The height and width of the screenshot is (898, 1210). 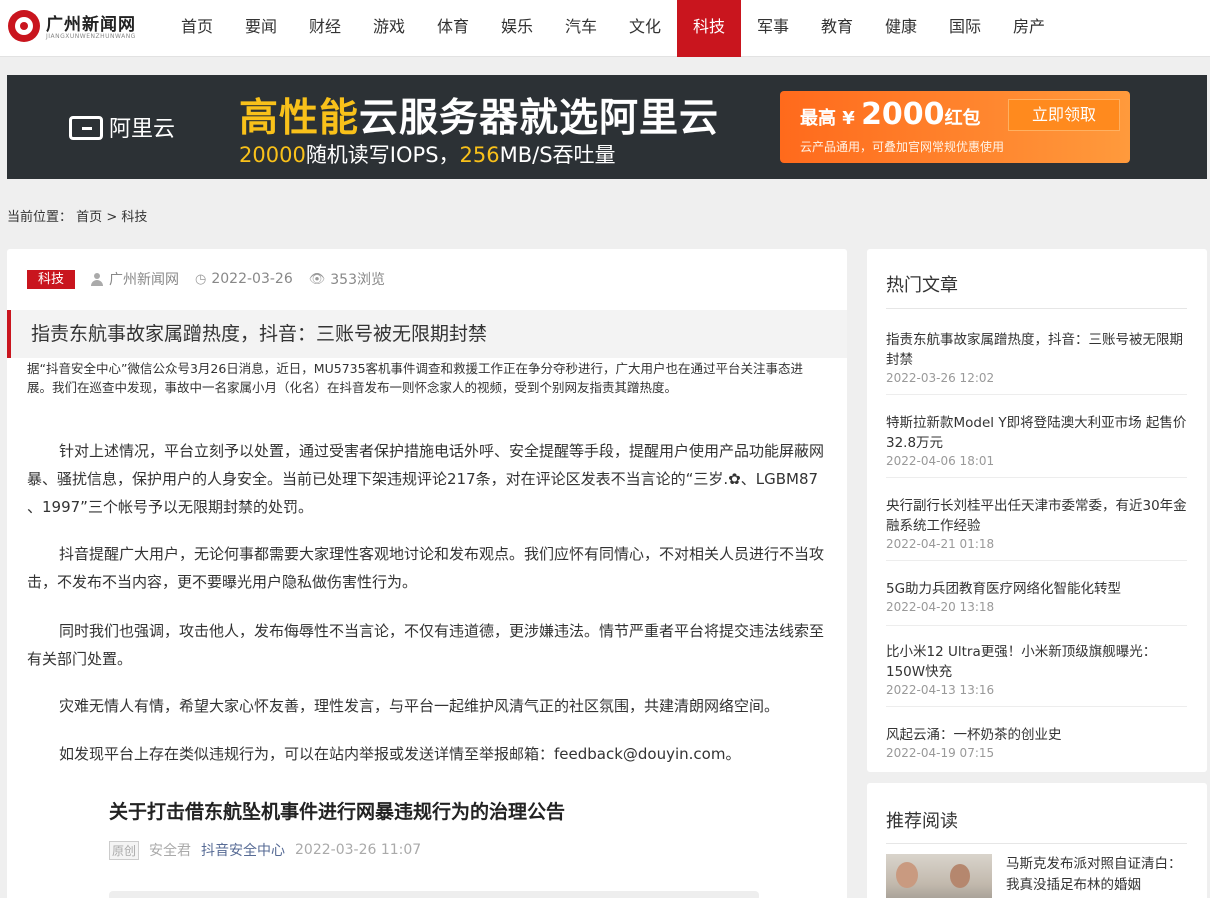 What do you see at coordinates (144, 280) in the screenshot?
I see `article-author-name: 广州新闻网` at bounding box center [144, 280].